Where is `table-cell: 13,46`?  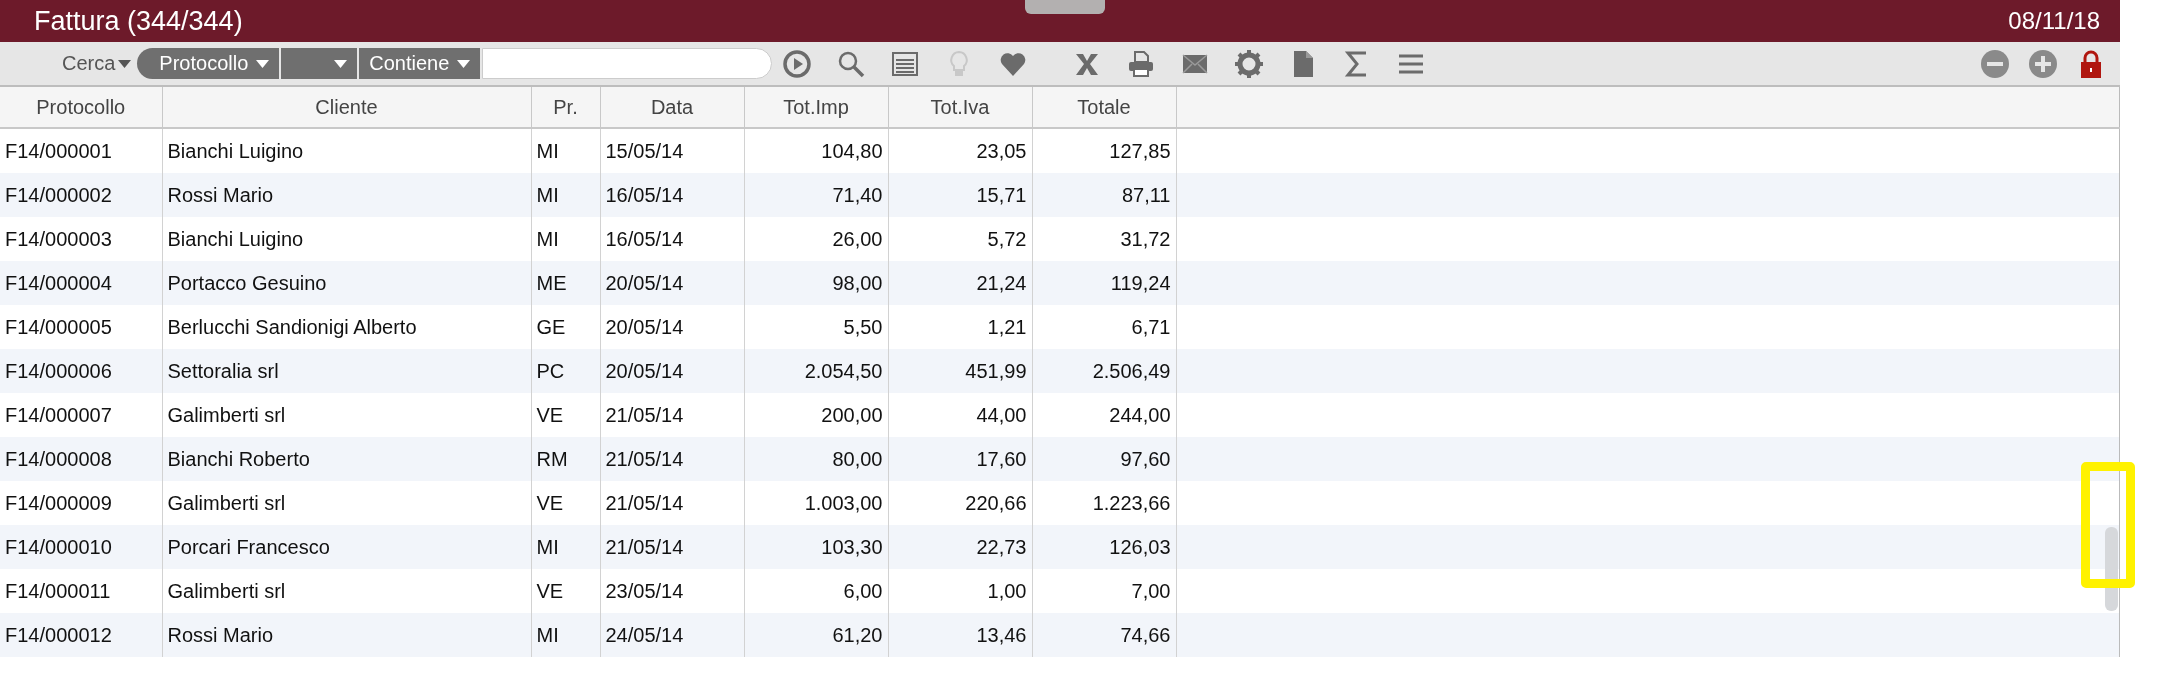
table-cell: 13,46 is located at coordinates (960, 635).